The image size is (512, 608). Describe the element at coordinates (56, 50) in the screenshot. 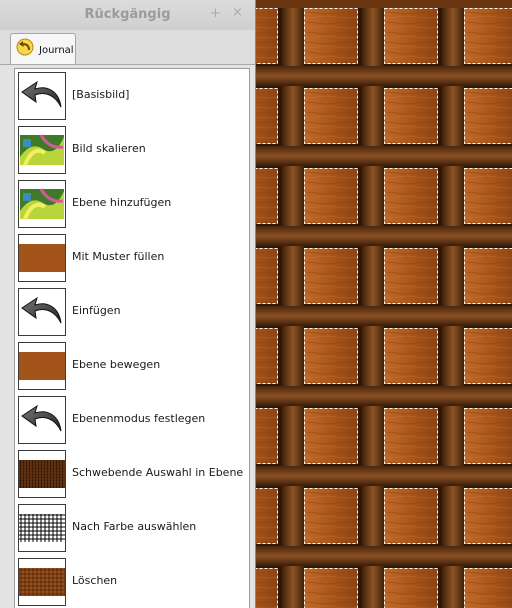

I see `tab-label: Journal` at that location.